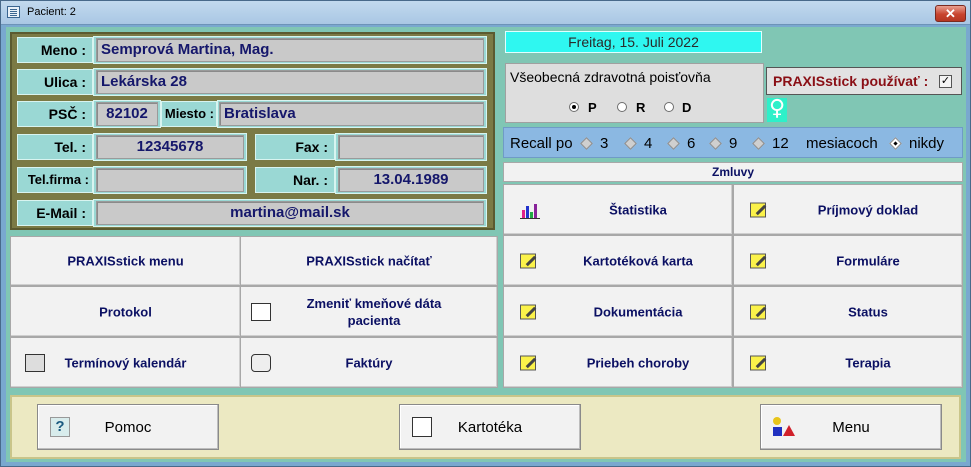  Describe the element at coordinates (351, 114) in the screenshot. I see `city-field: Bratislava` at that location.